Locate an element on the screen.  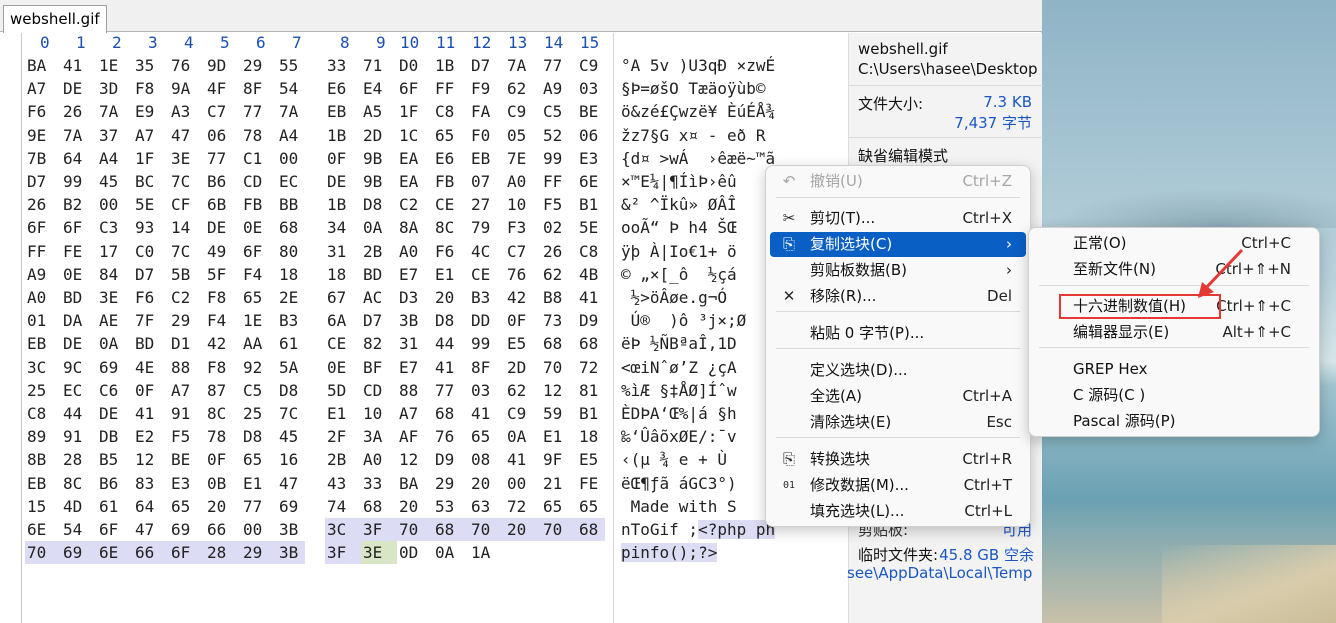
hex-byte-cell: 62 is located at coordinates (523, 390).